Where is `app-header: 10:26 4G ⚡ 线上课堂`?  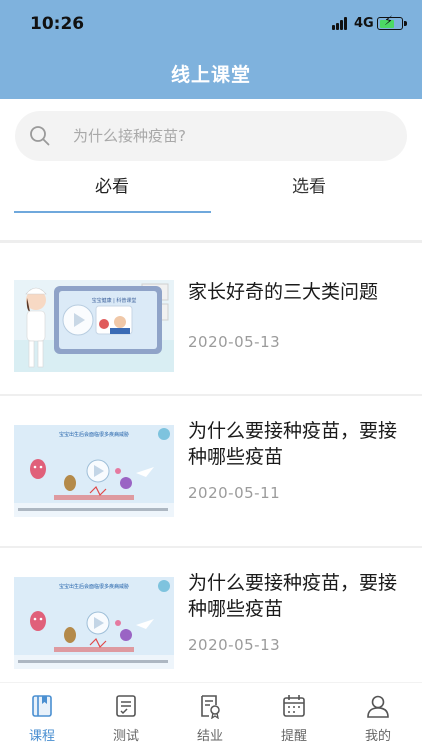 app-header: 10:26 4G ⚡ 线上课堂 is located at coordinates (211, 49).